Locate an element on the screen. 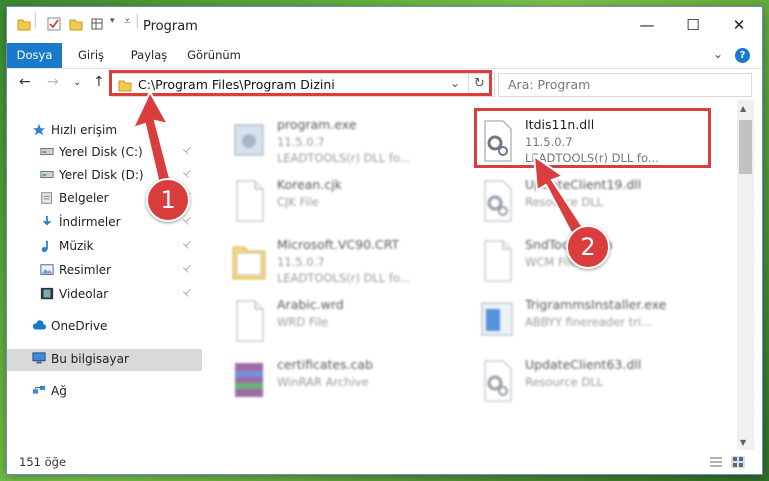 Image resolution: width=769 pixels, height=481 pixels. archive-icon is located at coordinates (249, 380).